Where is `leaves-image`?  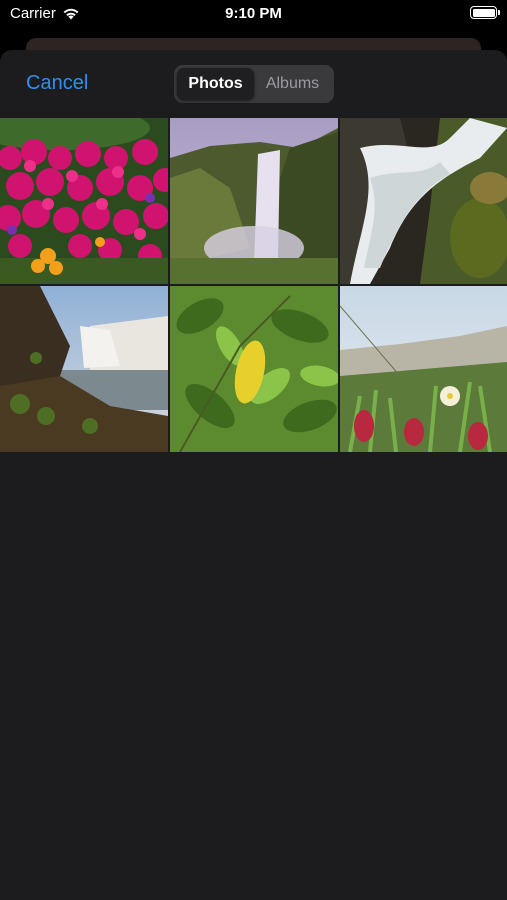
leaves-image is located at coordinates (254, 369).